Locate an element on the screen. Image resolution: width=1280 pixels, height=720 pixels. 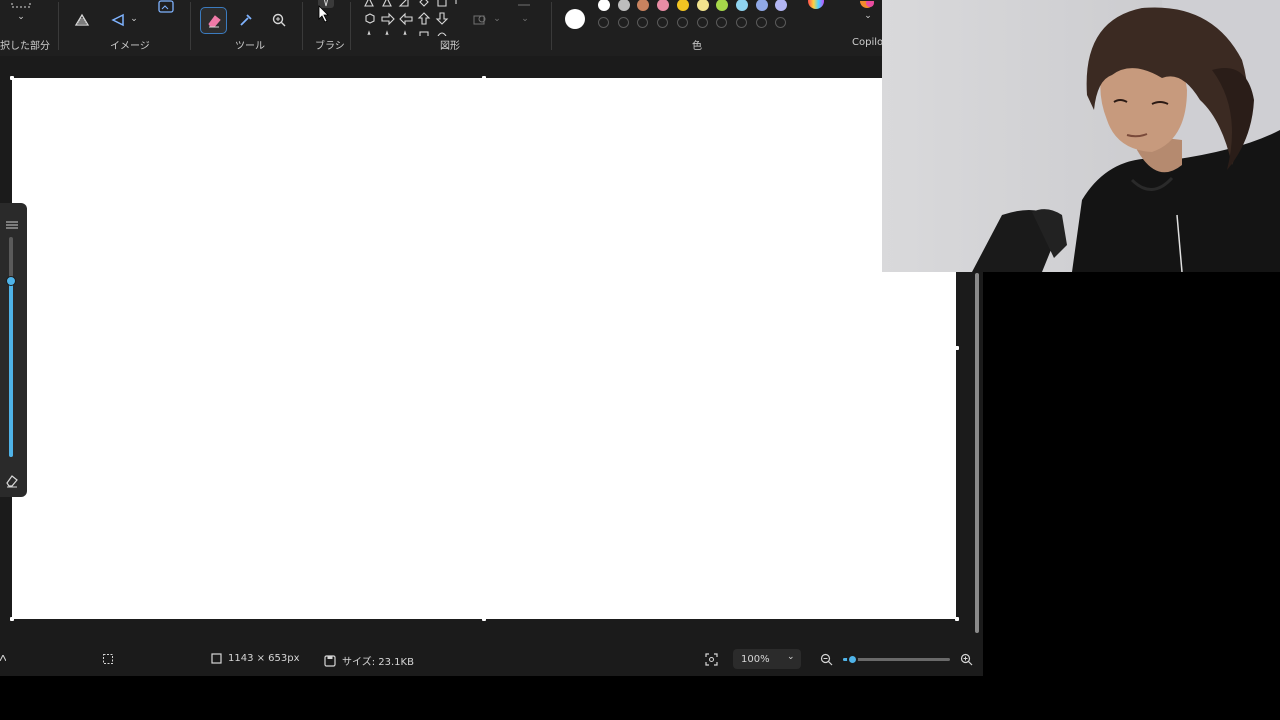
edit-colors-button is located at coordinates (816, 5).